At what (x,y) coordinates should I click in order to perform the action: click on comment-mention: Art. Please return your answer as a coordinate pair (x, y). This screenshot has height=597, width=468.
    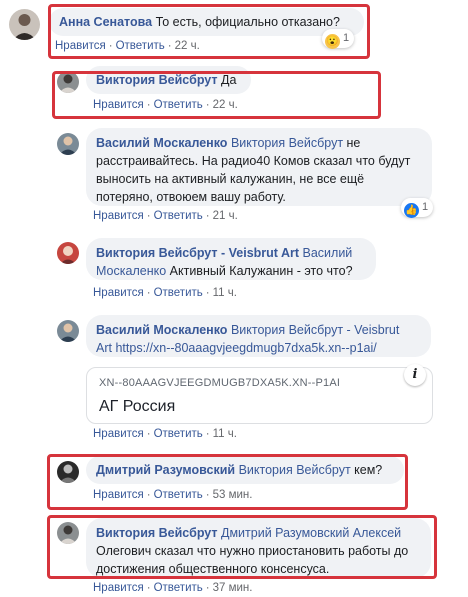
    Looking at the image, I should click on (104, 348).